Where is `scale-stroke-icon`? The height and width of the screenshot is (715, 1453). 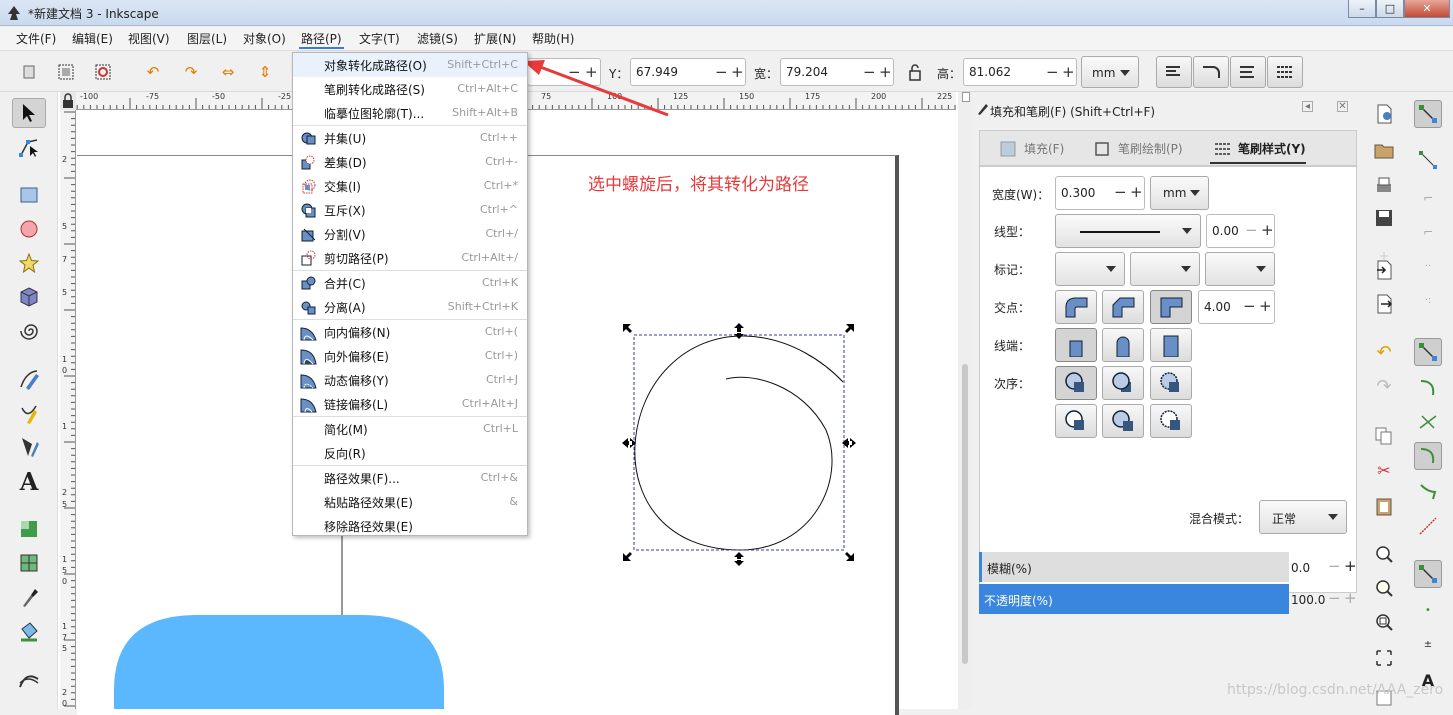
scale-stroke-icon is located at coordinates (1174, 72).